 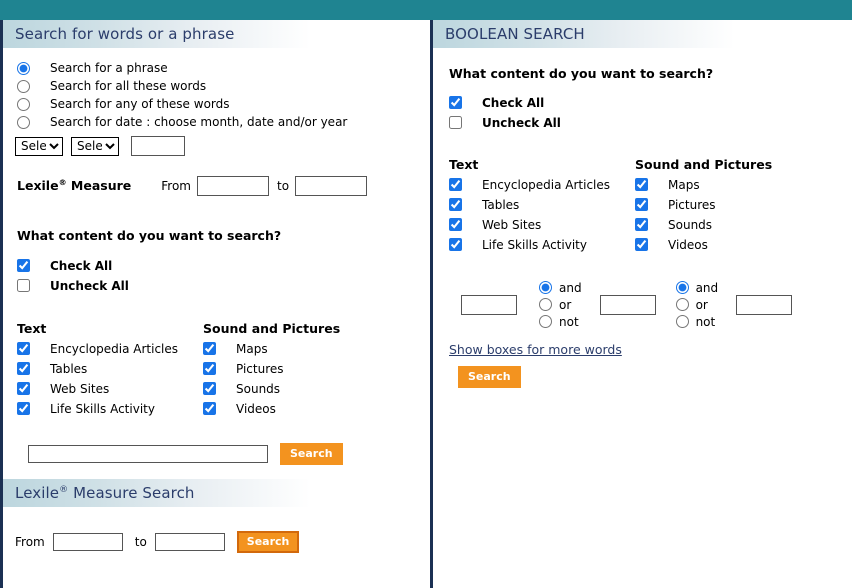 I want to click on lexile-search-button: Search, so click(x=268, y=542).